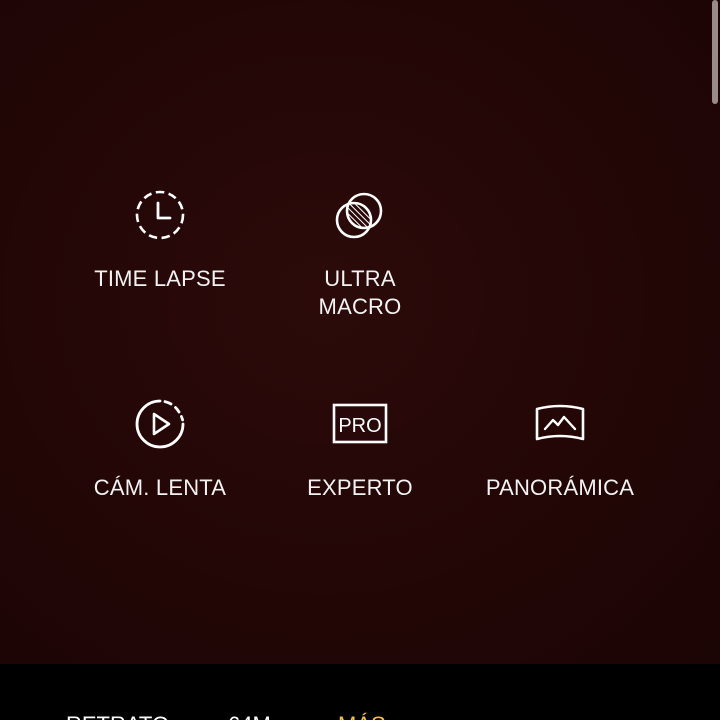 This screenshot has height=720, width=720. What do you see at coordinates (560, 449) in the screenshot?
I see `mode-panorama: PANORÁMICA` at bounding box center [560, 449].